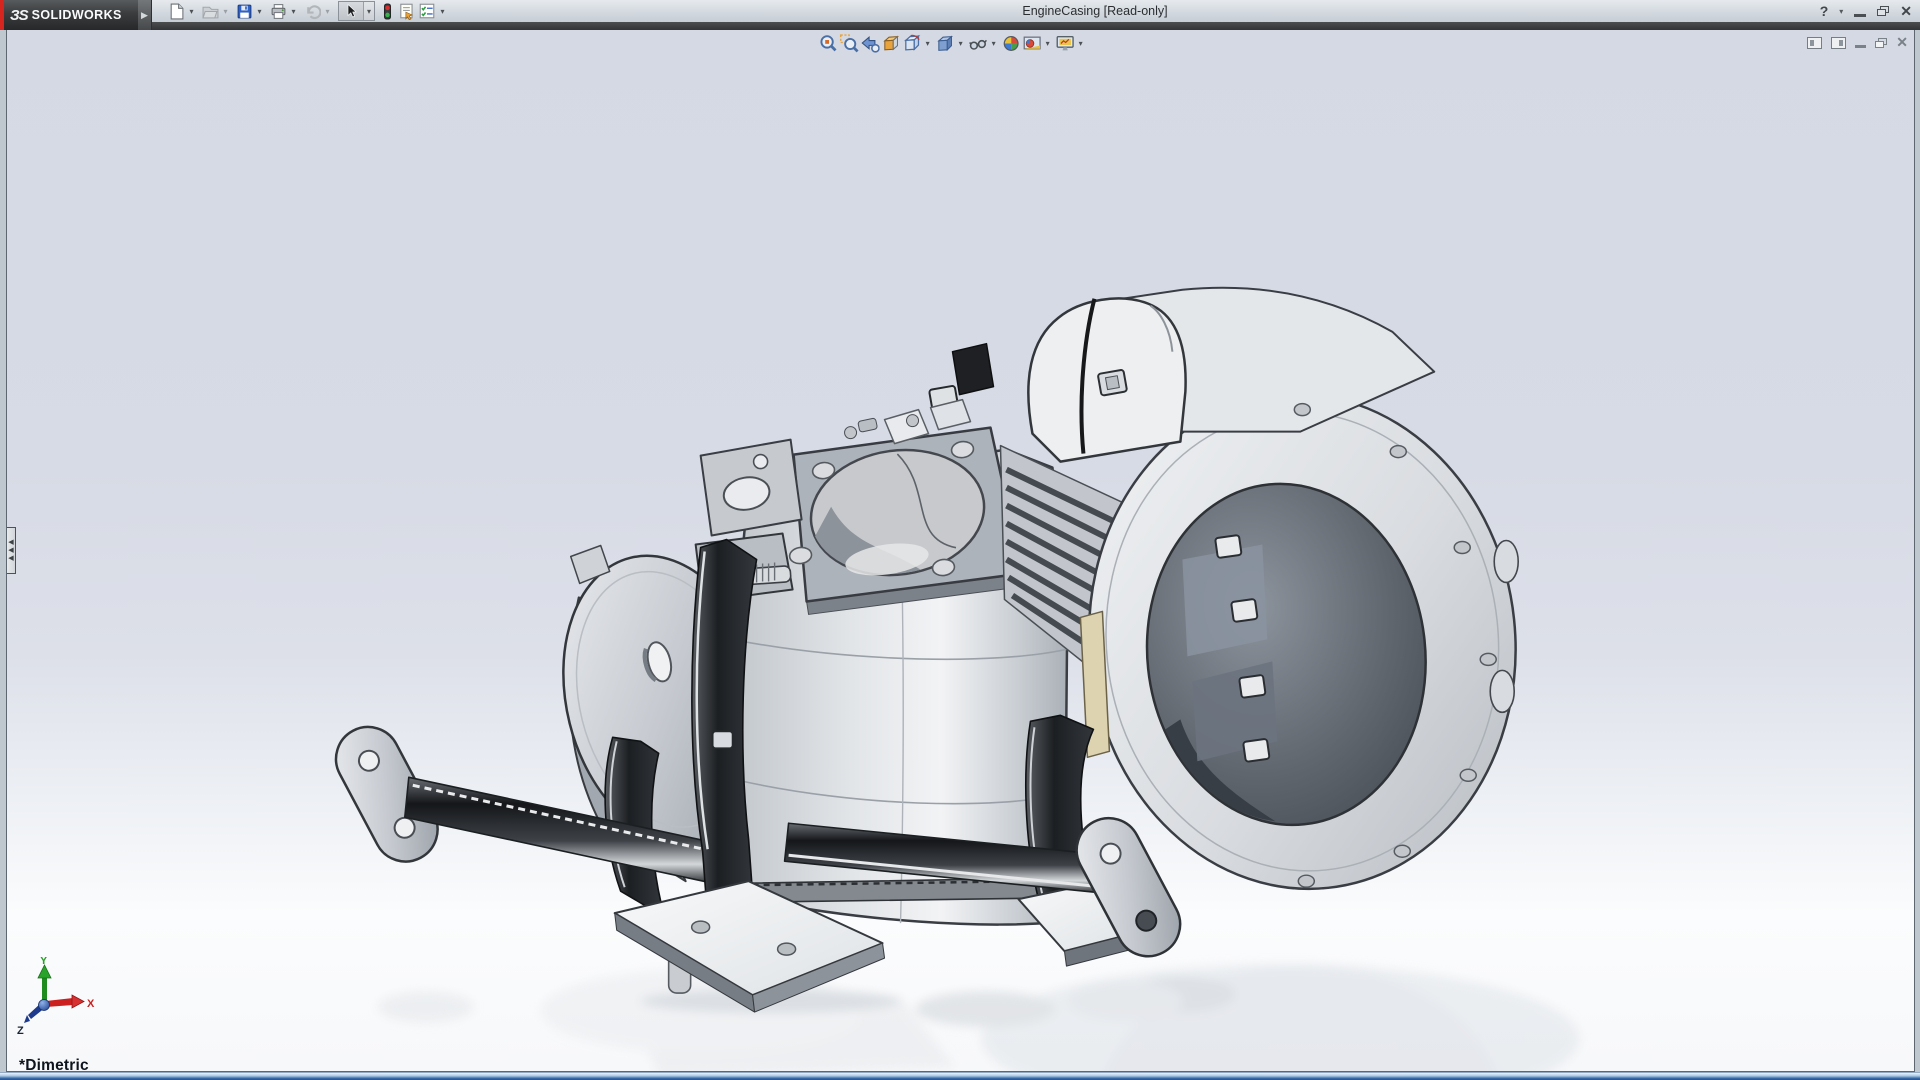 The image size is (1920, 1080). What do you see at coordinates (1064, 43) in the screenshot?
I see `view-settings-icon` at bounding box center [1064, 43].